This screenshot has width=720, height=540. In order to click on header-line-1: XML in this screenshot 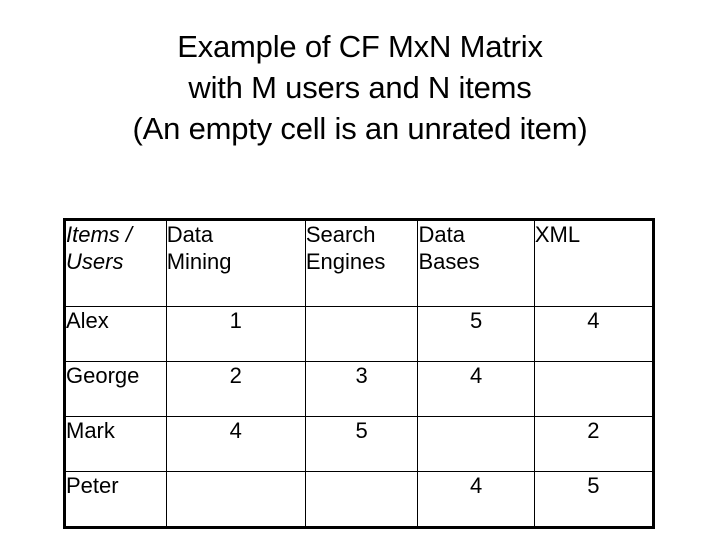, I will do `click(557, 234)`.